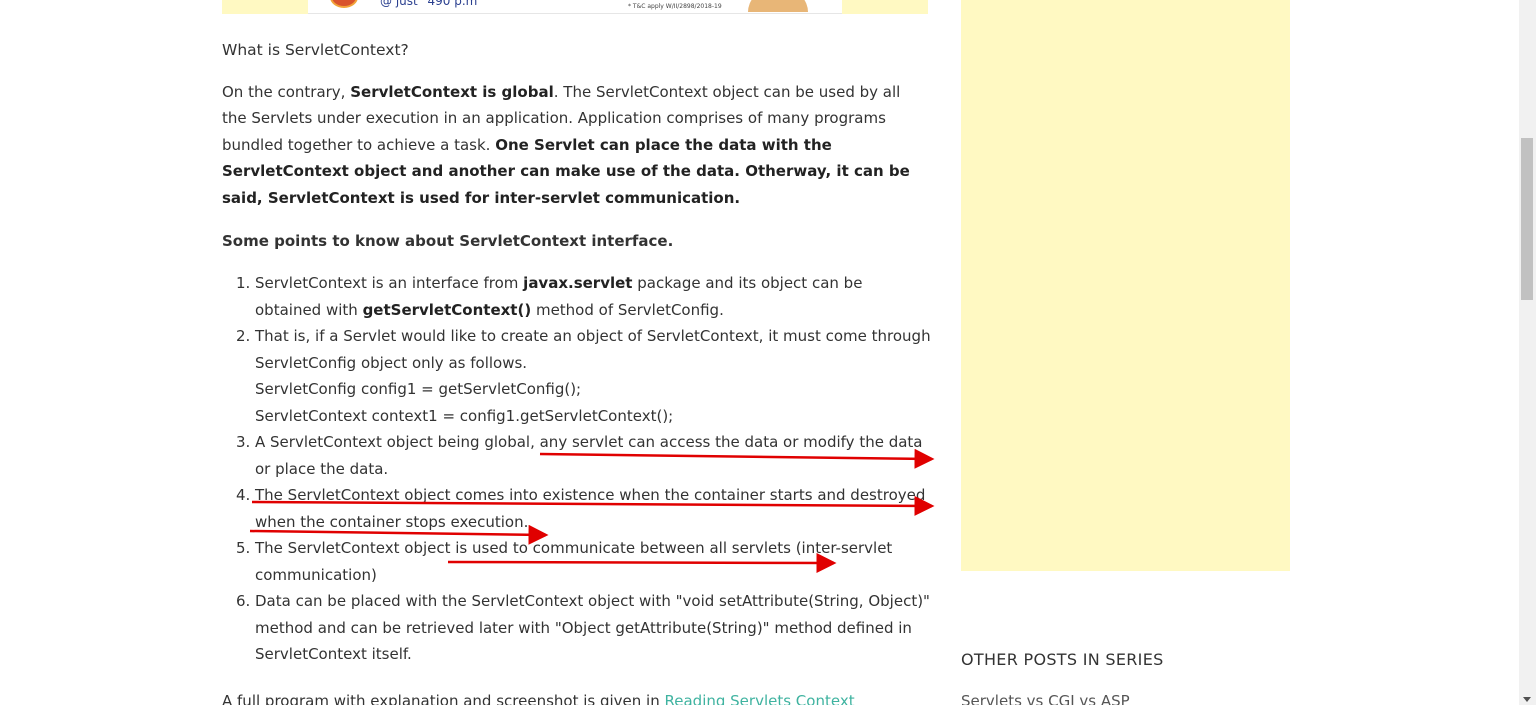 This screenshot has height=705, width=1536. What do you see at coordinates (243, 601) in the screenshot?
I see `list-number: 6.` at bounding box center [243, 601].